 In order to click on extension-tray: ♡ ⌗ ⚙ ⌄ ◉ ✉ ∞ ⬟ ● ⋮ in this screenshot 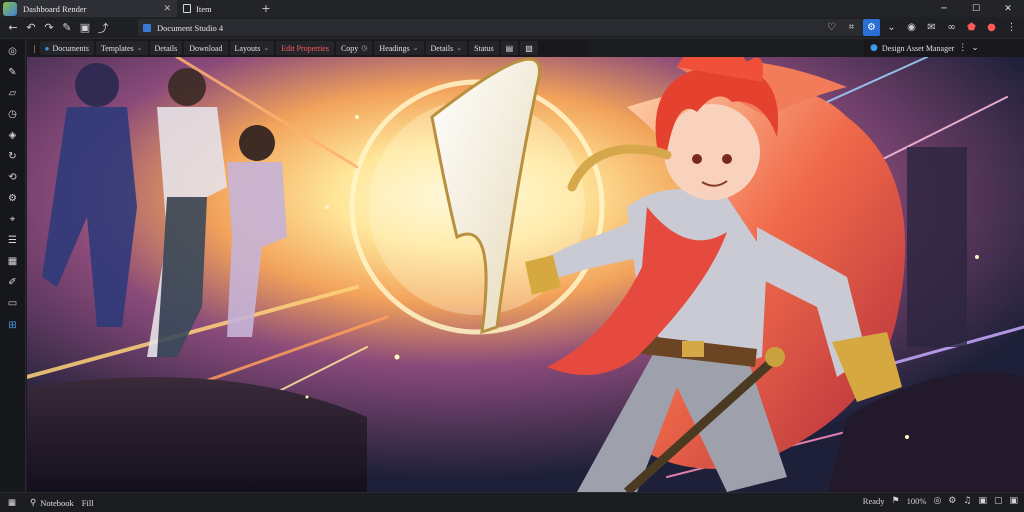, I will do `click(921, 27)`.